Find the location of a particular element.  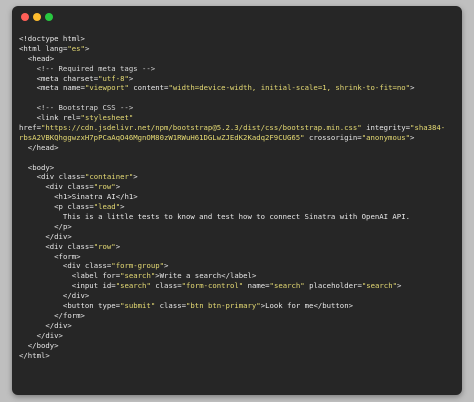

code-line: <h1>Sinatra AI</h1> is located at coordinates (238, 197).